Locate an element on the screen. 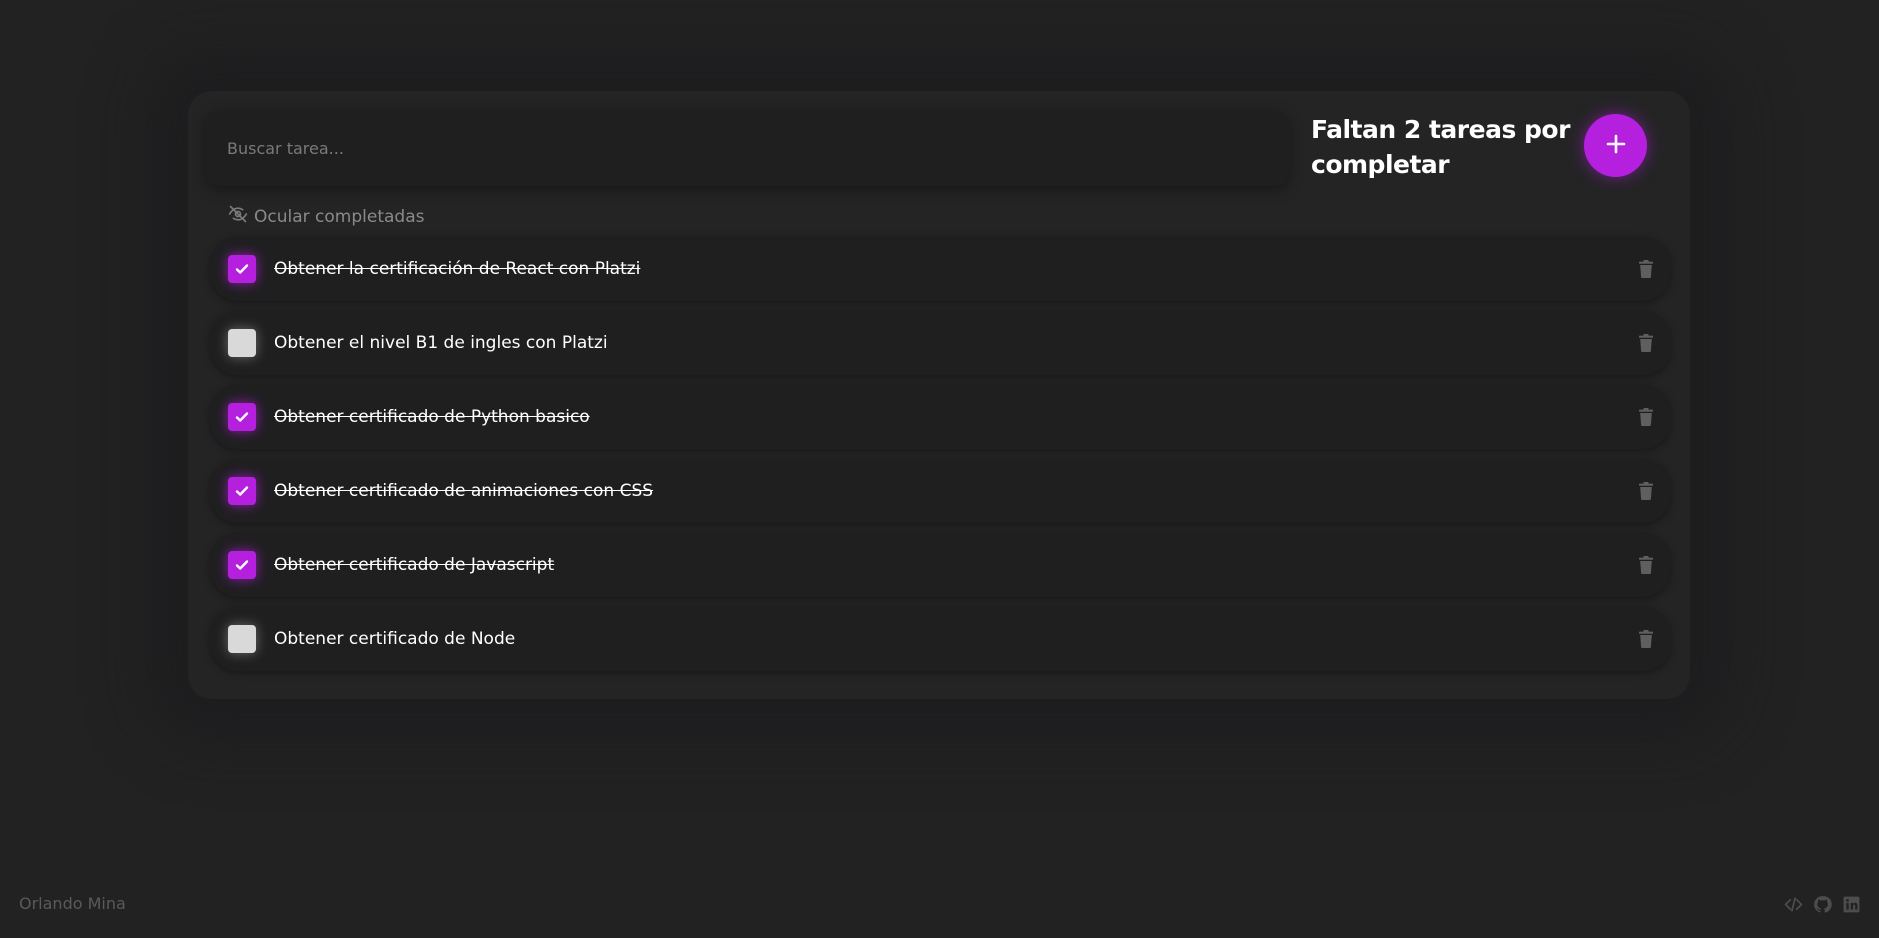  code-icon is located at coordinates (1793, 904).